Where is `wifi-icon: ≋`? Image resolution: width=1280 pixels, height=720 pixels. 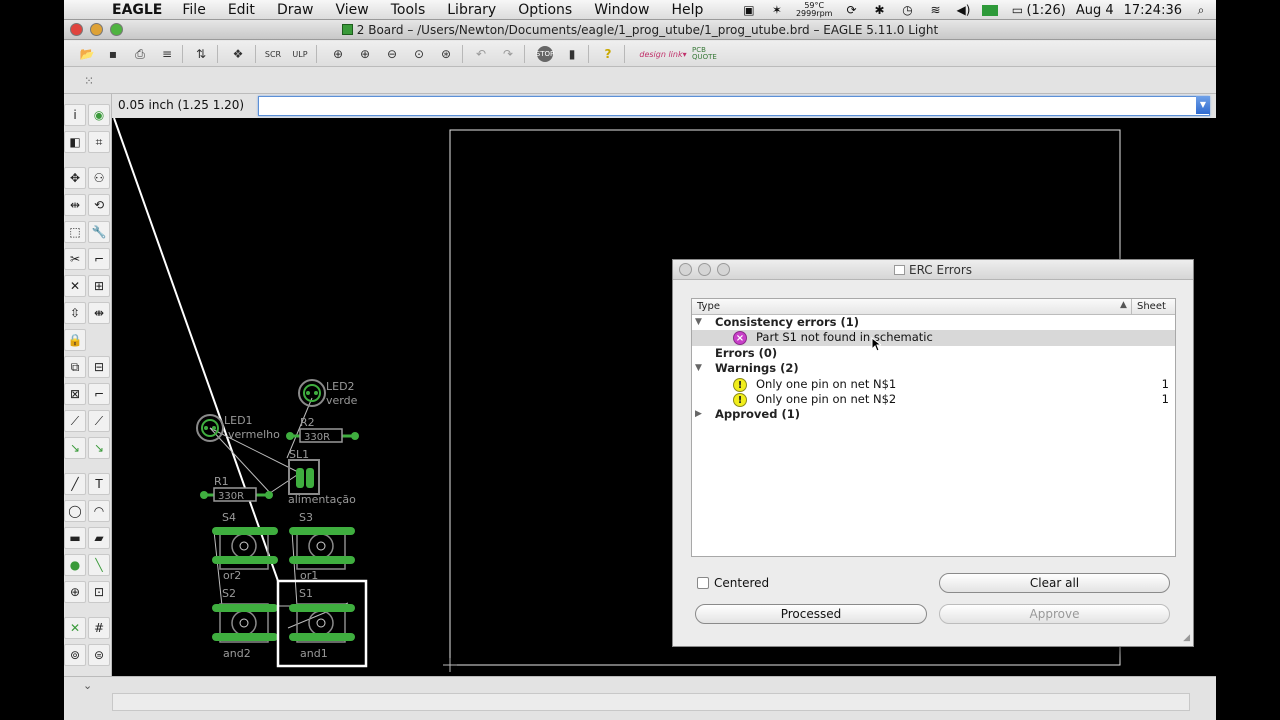
wifi-icon: ≋ is located at coordinates (935, 10).